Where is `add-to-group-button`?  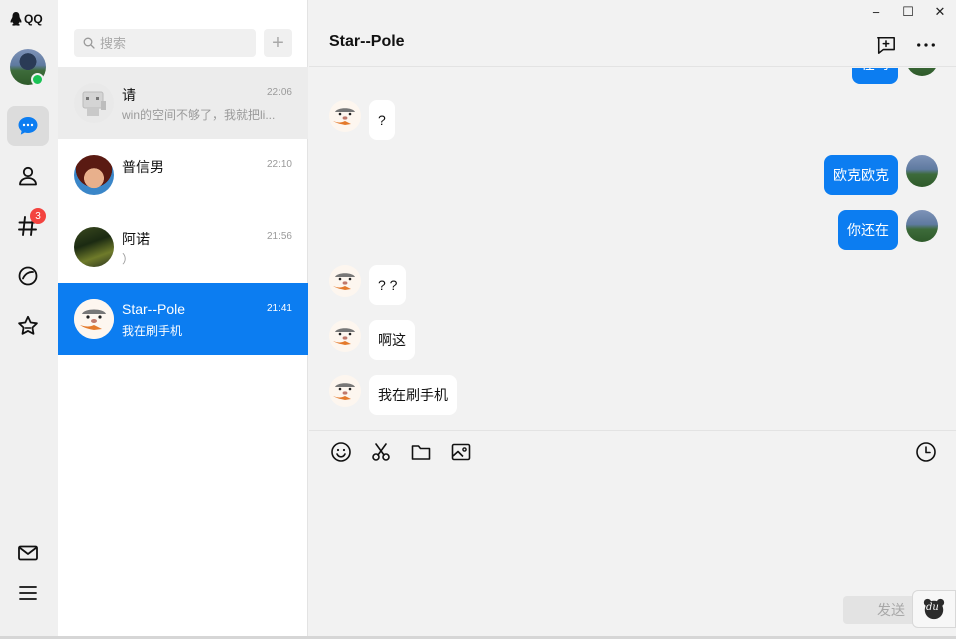 add-to-group-button is located at coordinates (886, 45).